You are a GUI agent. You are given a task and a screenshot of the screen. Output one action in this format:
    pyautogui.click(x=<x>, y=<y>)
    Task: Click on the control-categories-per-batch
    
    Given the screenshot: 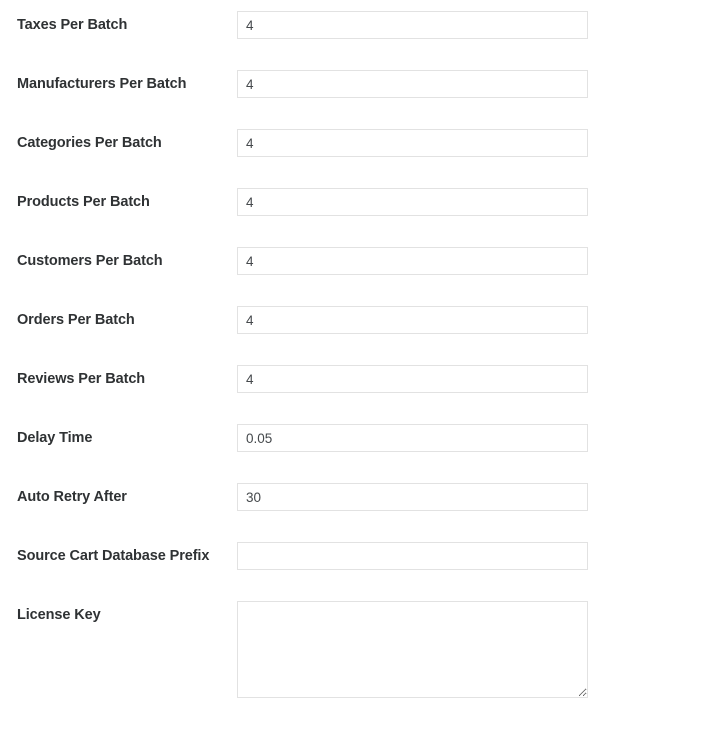 What is the action you would take?
    pyautogui.click(x=412, y=143)
    